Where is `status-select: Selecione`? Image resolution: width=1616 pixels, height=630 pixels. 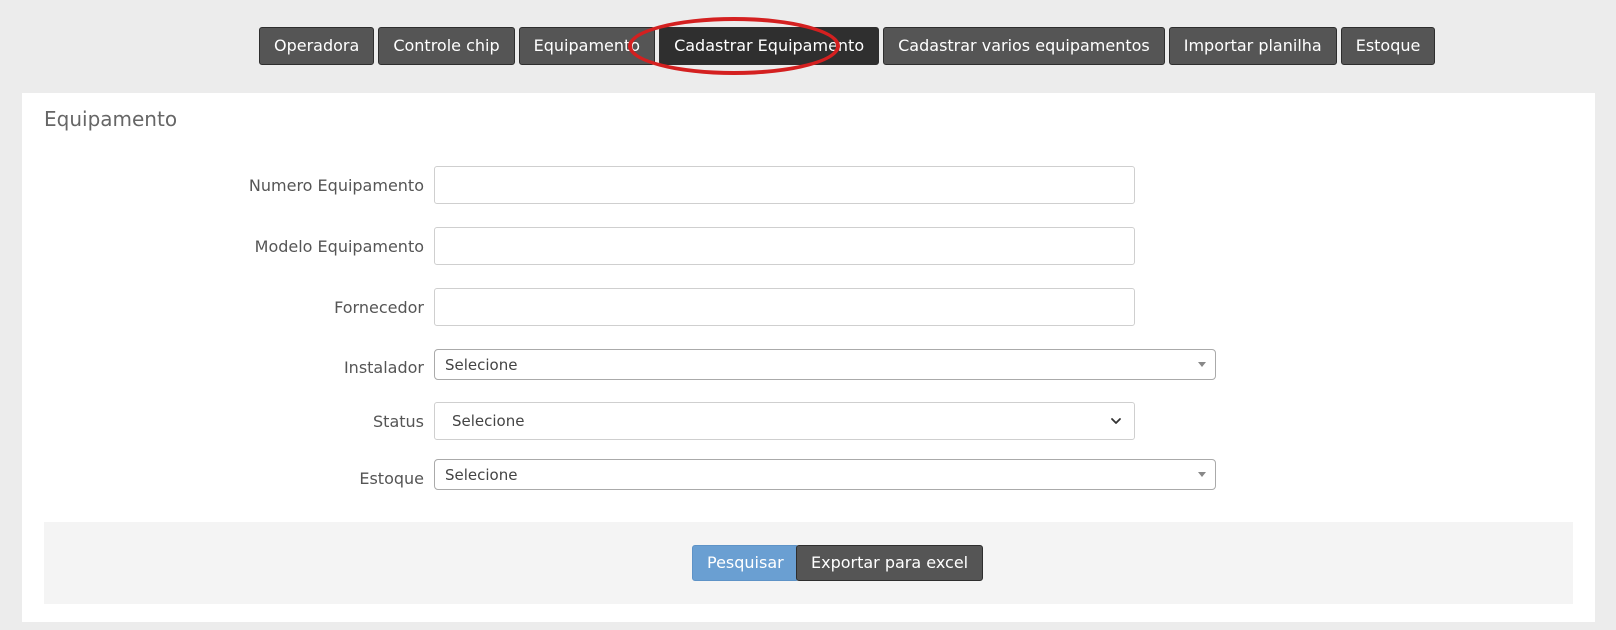
status-select: Selecione is located at coordinates (784, 421).